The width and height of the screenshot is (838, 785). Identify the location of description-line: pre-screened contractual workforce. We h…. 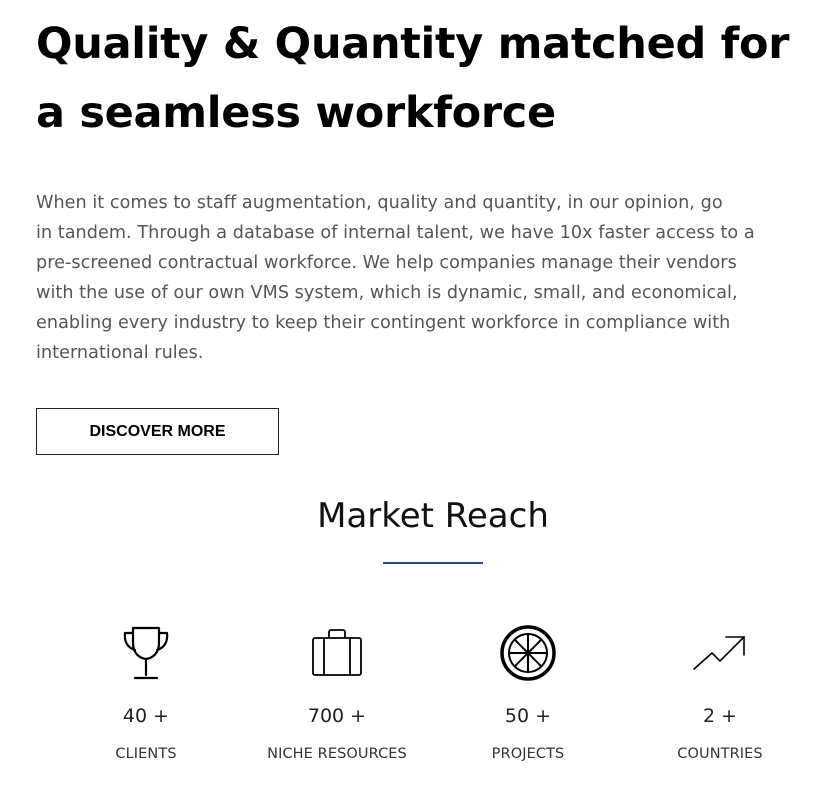
(386, 263).